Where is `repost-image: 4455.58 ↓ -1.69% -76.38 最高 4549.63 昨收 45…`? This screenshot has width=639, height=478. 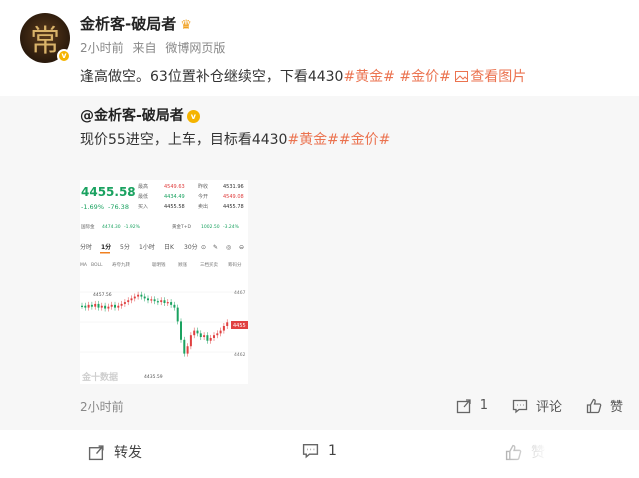
repost-image: 4455.58 ↓ -1.69% -76.38 最高 4549.63 昨收 45… is located at coordinates (164, 282).